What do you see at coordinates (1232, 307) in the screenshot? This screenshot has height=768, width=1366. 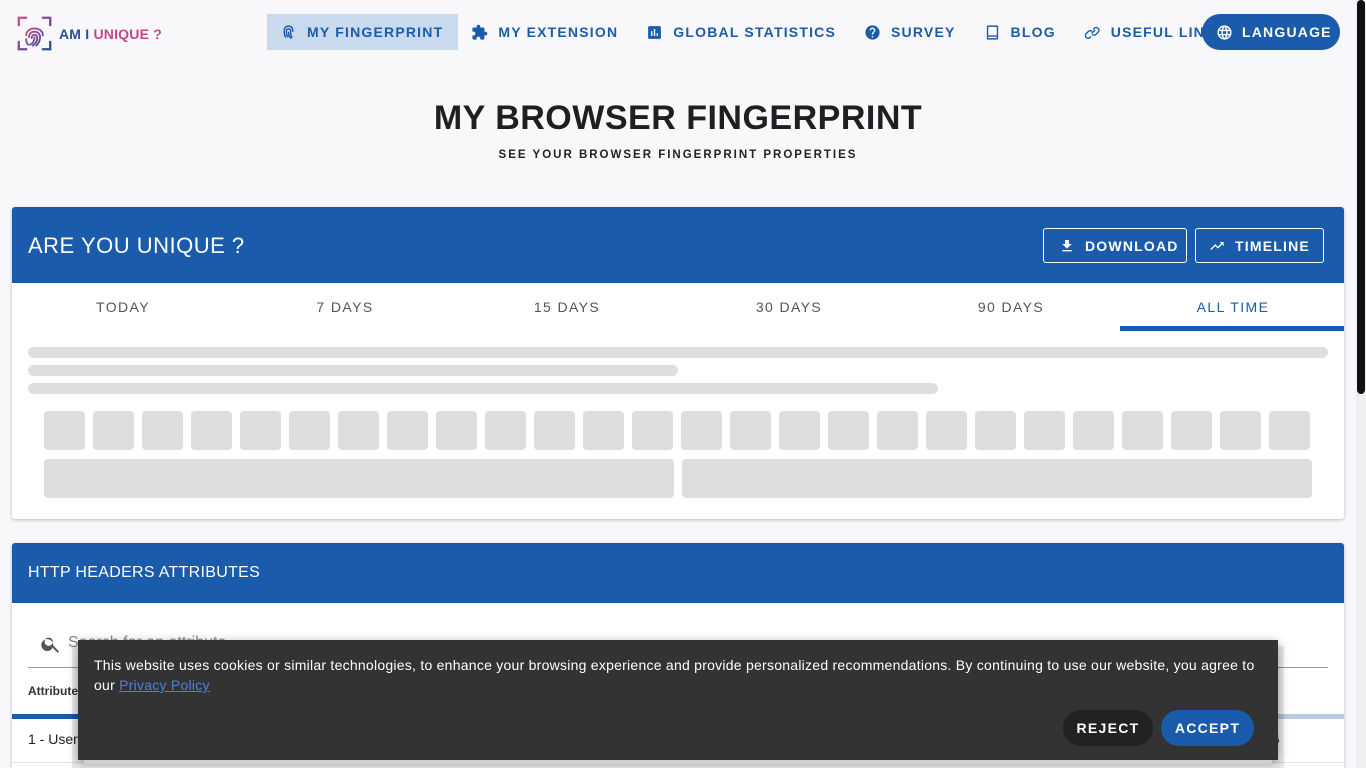 I see `tab-all-time: ALL TIME` at bounding box center [1232, 307].